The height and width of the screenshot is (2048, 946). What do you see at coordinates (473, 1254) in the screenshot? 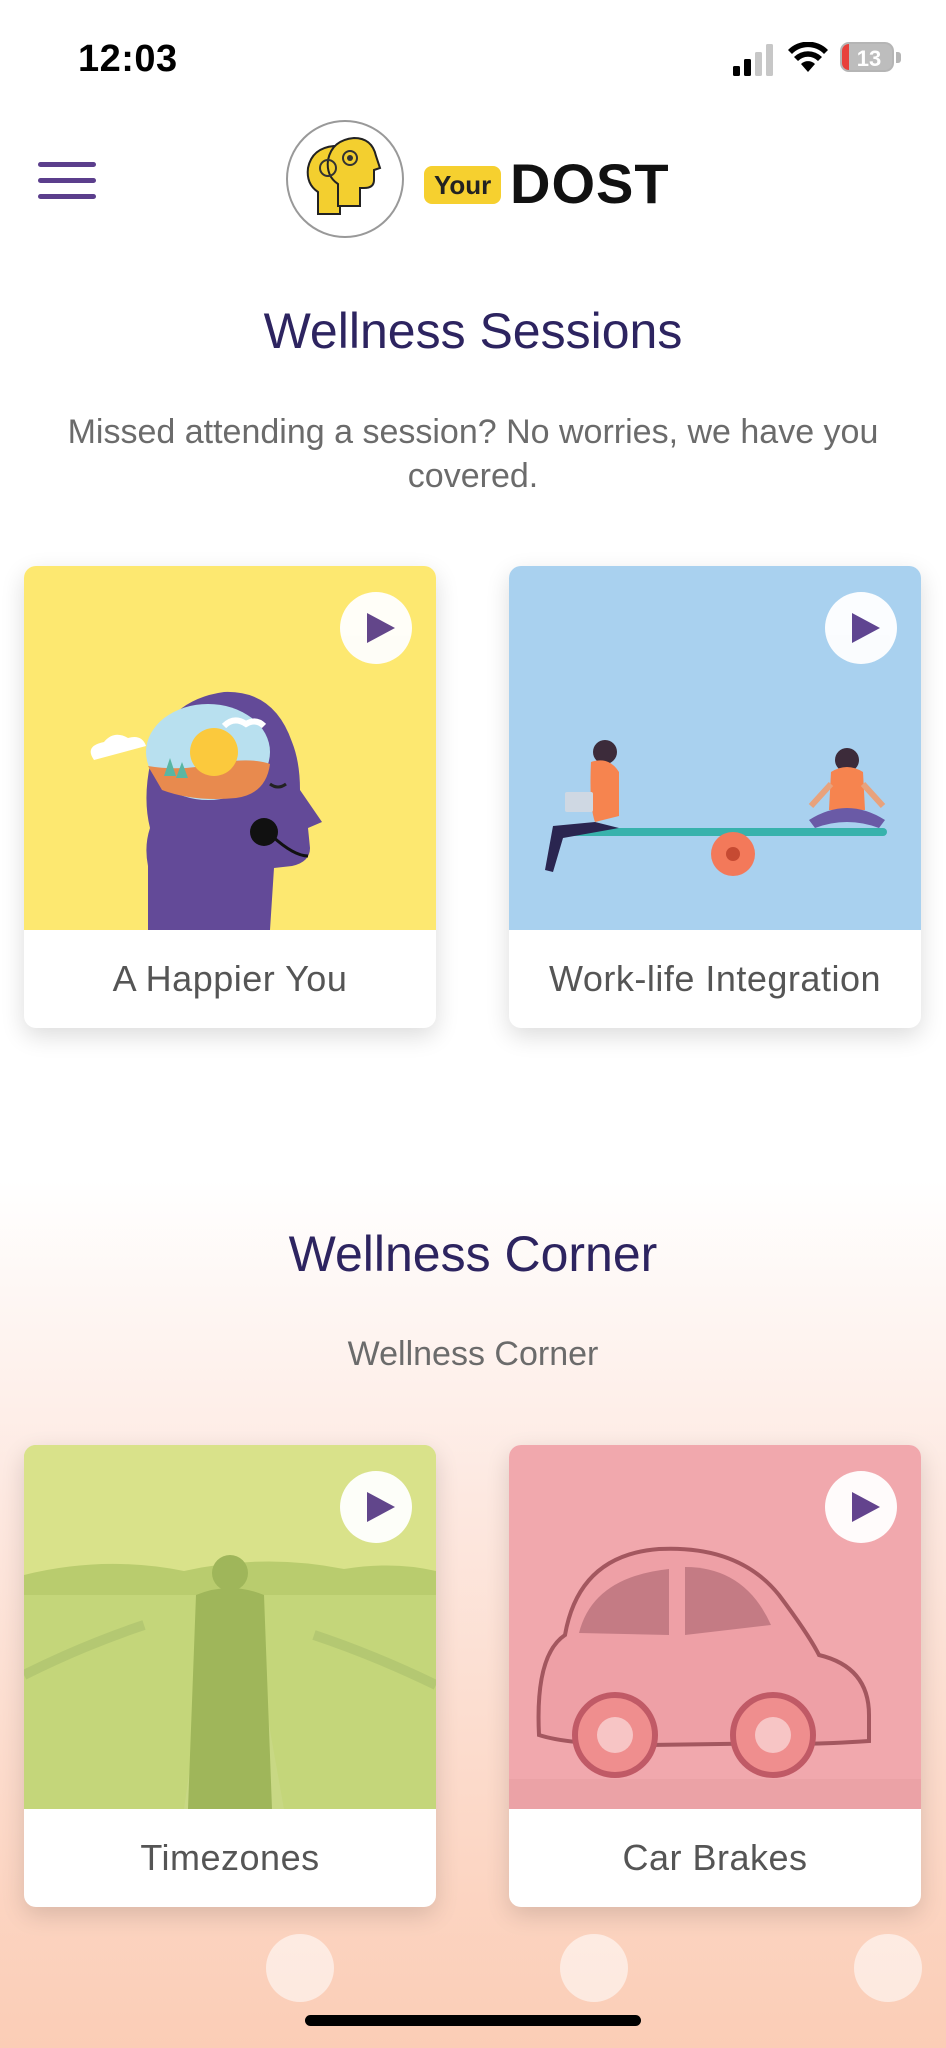
I see `corner-title: Wellness Corner` at bounding box center [473, 1254].